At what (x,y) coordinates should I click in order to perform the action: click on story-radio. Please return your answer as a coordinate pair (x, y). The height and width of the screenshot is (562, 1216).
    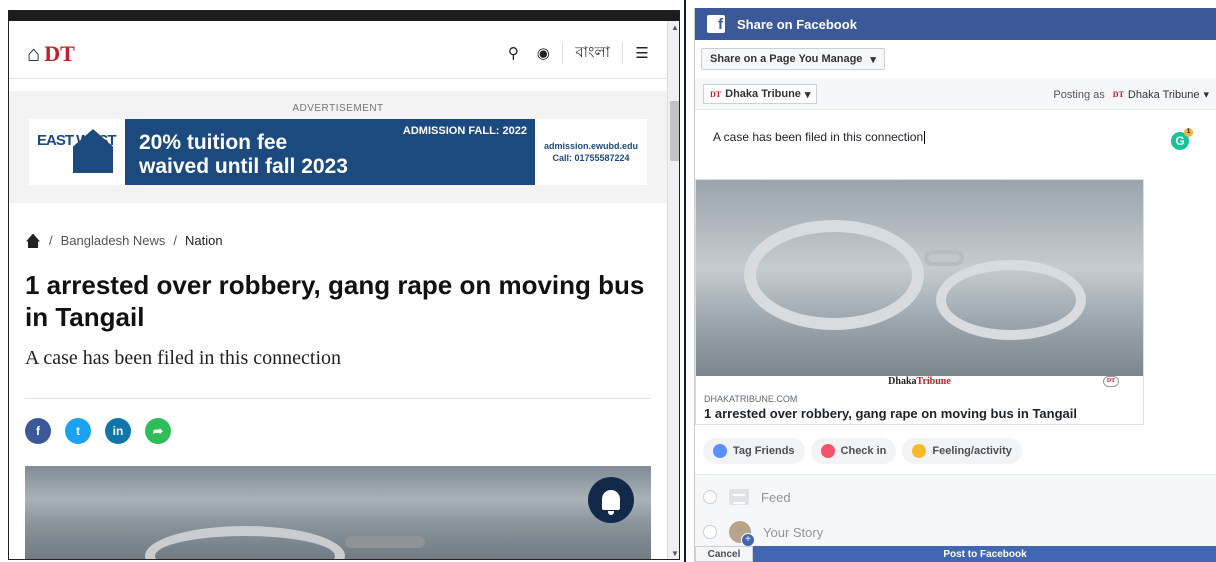
    Looking at the image, I should click on (710, 532).